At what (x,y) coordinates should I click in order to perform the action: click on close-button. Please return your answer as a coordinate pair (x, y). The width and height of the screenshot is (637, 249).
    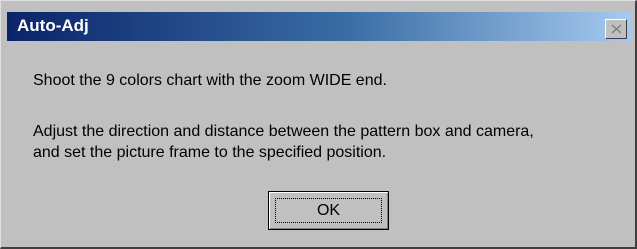
    Looking at the image, I should click on (616, 29).